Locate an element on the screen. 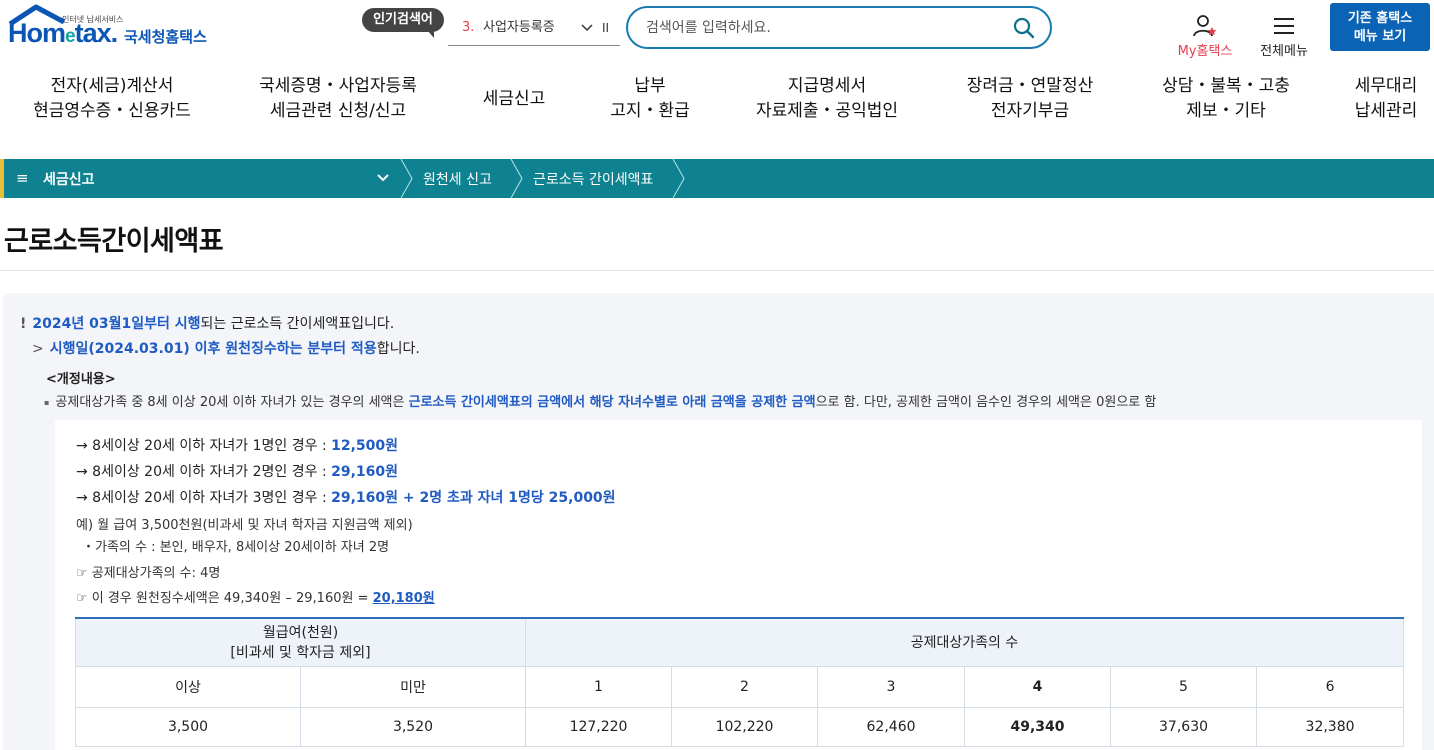 This screenshot has width=1434, height=750. nav-label: 고지・환급 is located at coordinates (650, 111).